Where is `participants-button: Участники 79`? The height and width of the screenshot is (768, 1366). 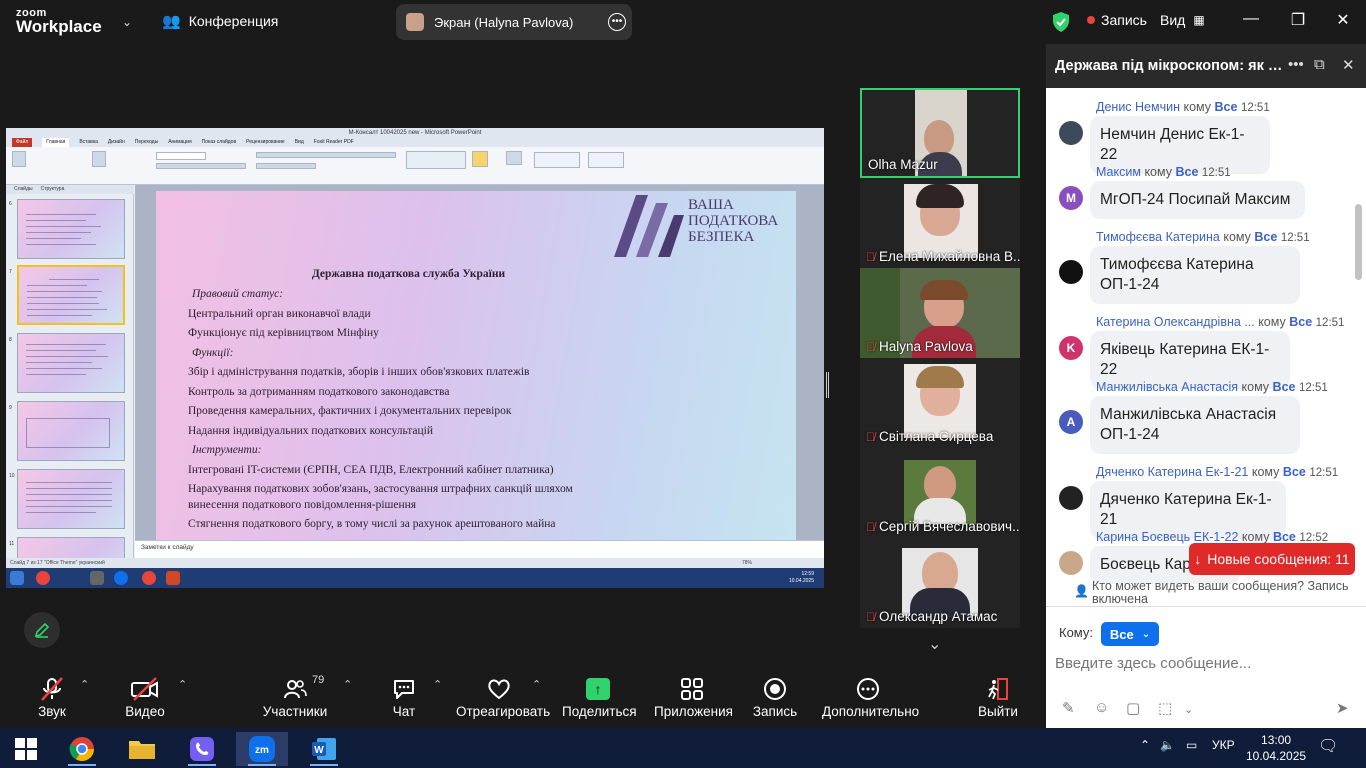 participants-button: Участники 79 is located at coordinates (295, 696).